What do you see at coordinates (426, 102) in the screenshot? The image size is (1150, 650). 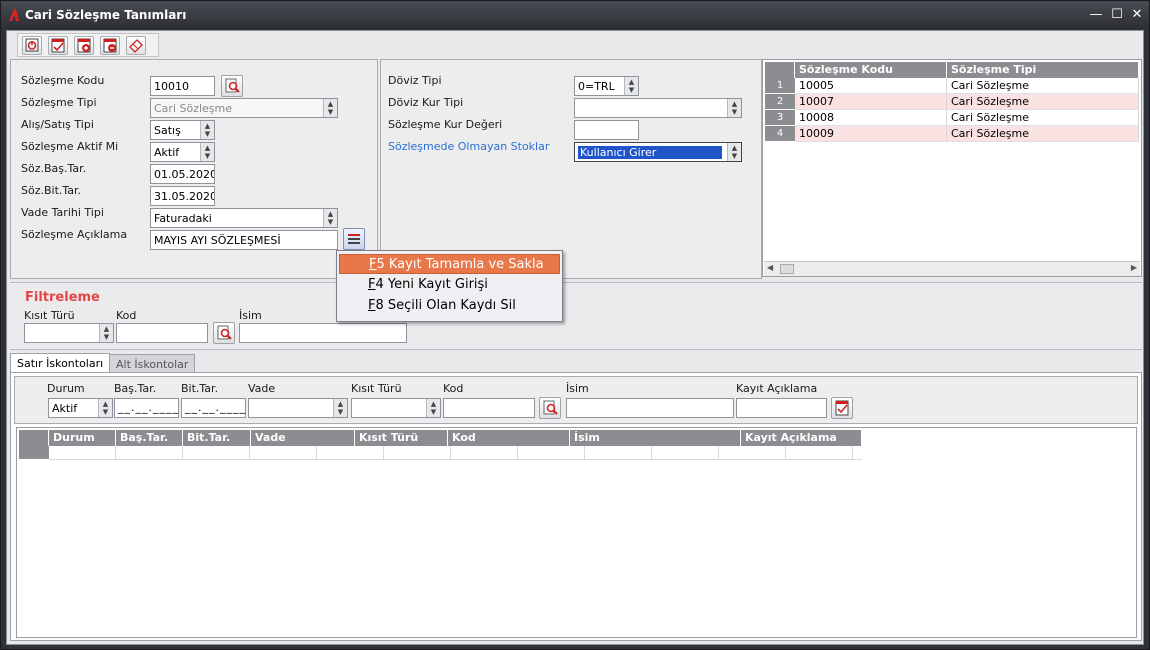 I see `label-doviz-kur-tipi: Döviz Kur Tipi` at bounding box center [426, 102].